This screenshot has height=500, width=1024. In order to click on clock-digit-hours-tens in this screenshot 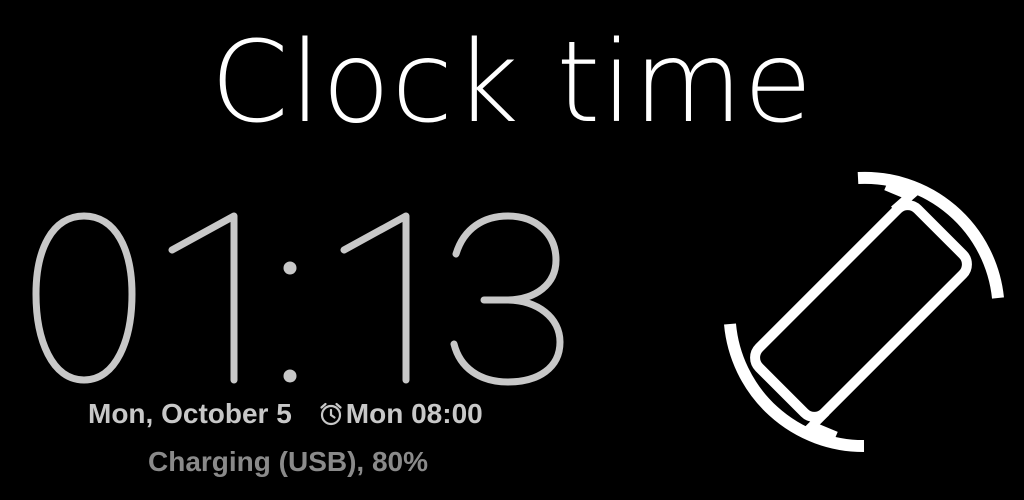, I will do `click(84, 298)`.